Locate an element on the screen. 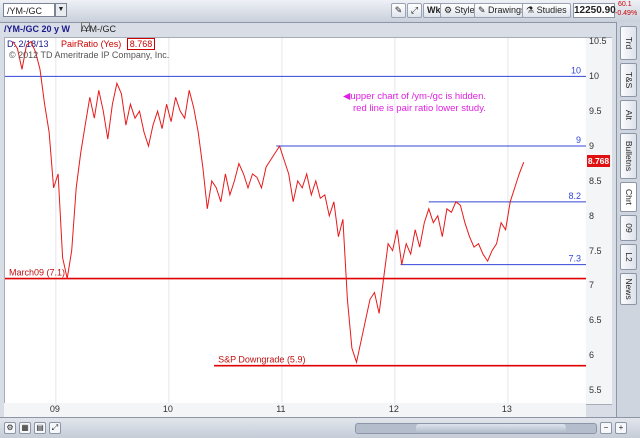  trend-line-label-3: 7.3 is located at coordinates (574, 259).